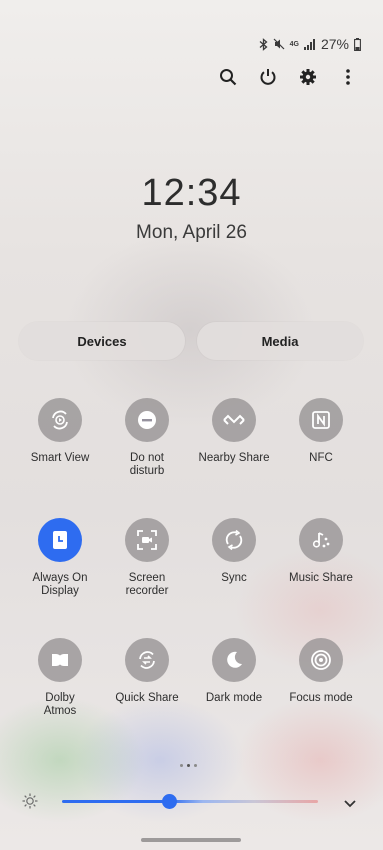  Describe the element at coordinates (321, 698) in the screenshot. I see `tile-label: Focus mode` at that location.